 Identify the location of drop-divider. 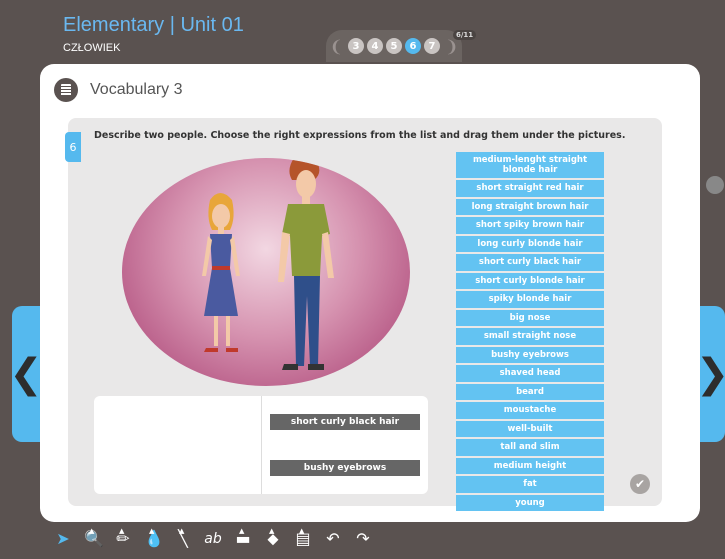
(261, 445).